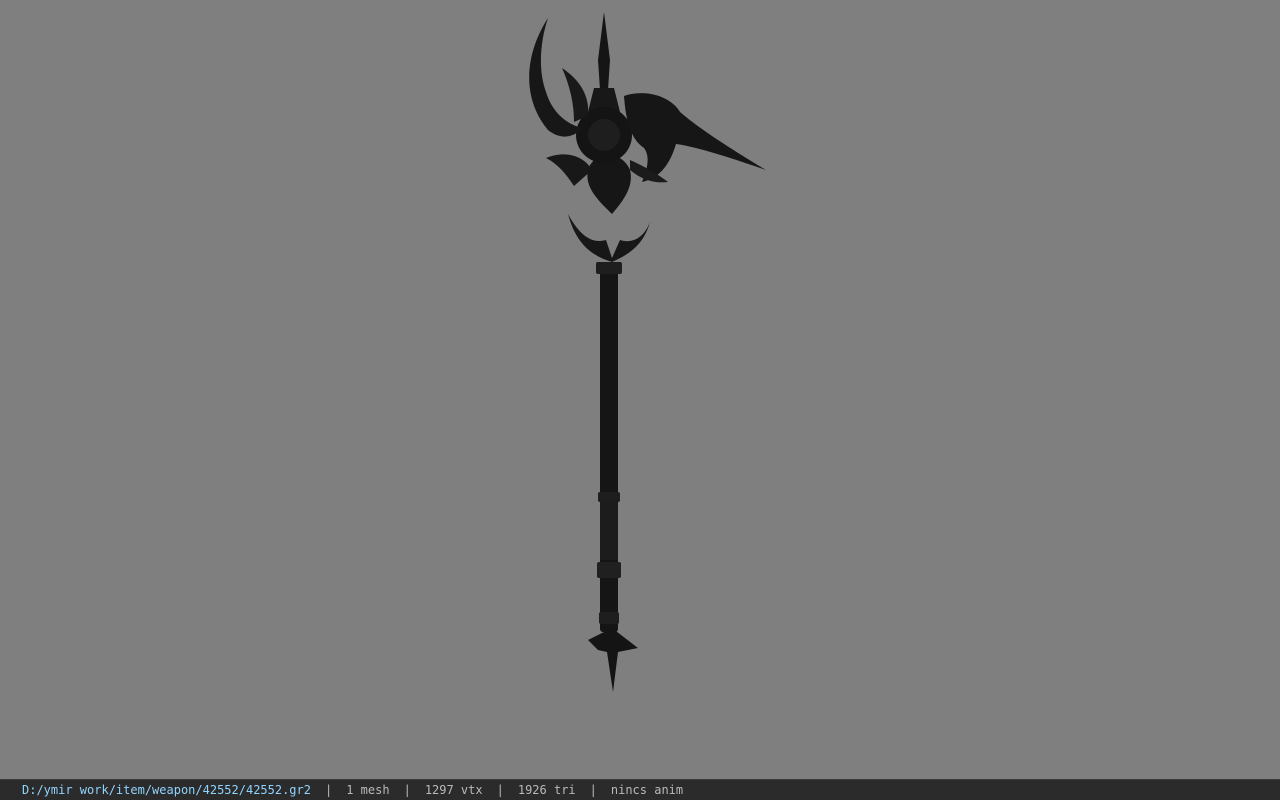 This screenshot has width=1280, height=800. What do you see at coordinates (647, 790) in the screenshot?
I see `animation-status-text: nincs anim` at bounding box center [647, 790].